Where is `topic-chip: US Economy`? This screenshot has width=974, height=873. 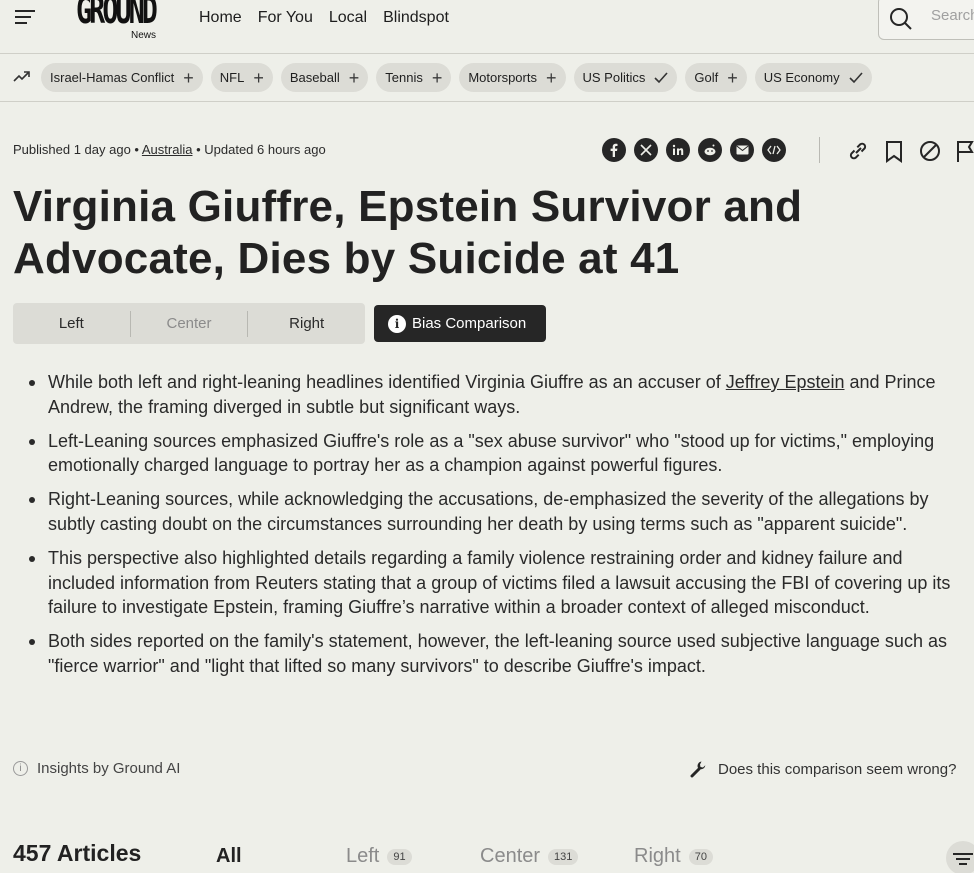 topic-chip: US Economy is located at coordinates (813, 77).